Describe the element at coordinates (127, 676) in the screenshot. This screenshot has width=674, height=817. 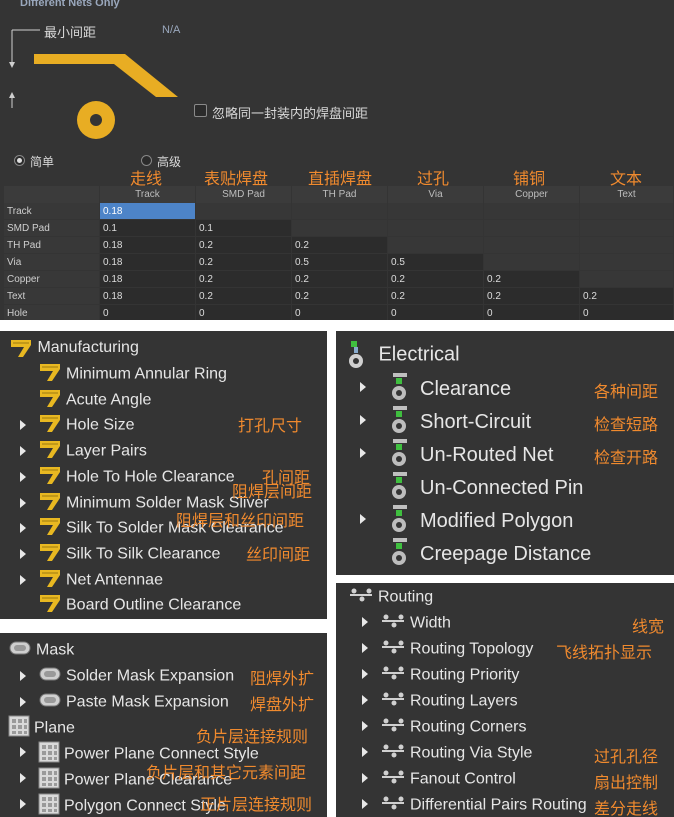
I see `mask-item: Solder Mask Expansion` at that location.